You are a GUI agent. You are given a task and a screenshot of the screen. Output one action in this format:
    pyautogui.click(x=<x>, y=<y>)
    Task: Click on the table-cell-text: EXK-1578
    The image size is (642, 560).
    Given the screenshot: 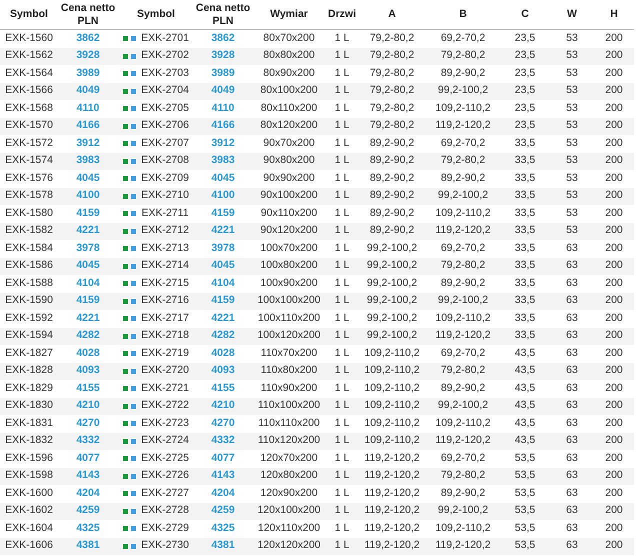 What is the action you would take?
    pyautogui.click(x=29, y=196)
    